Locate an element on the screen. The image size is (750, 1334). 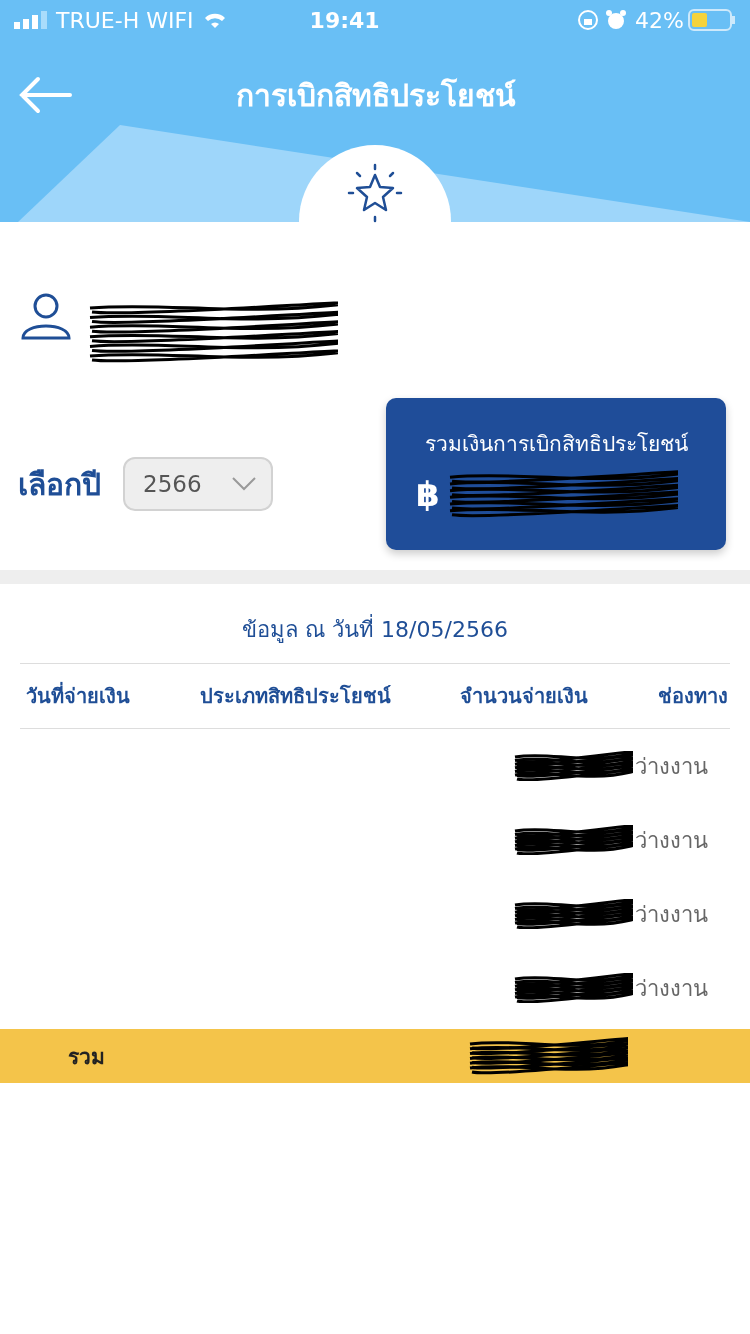
rotation-lock-icon is located at coordinates (588, 20).